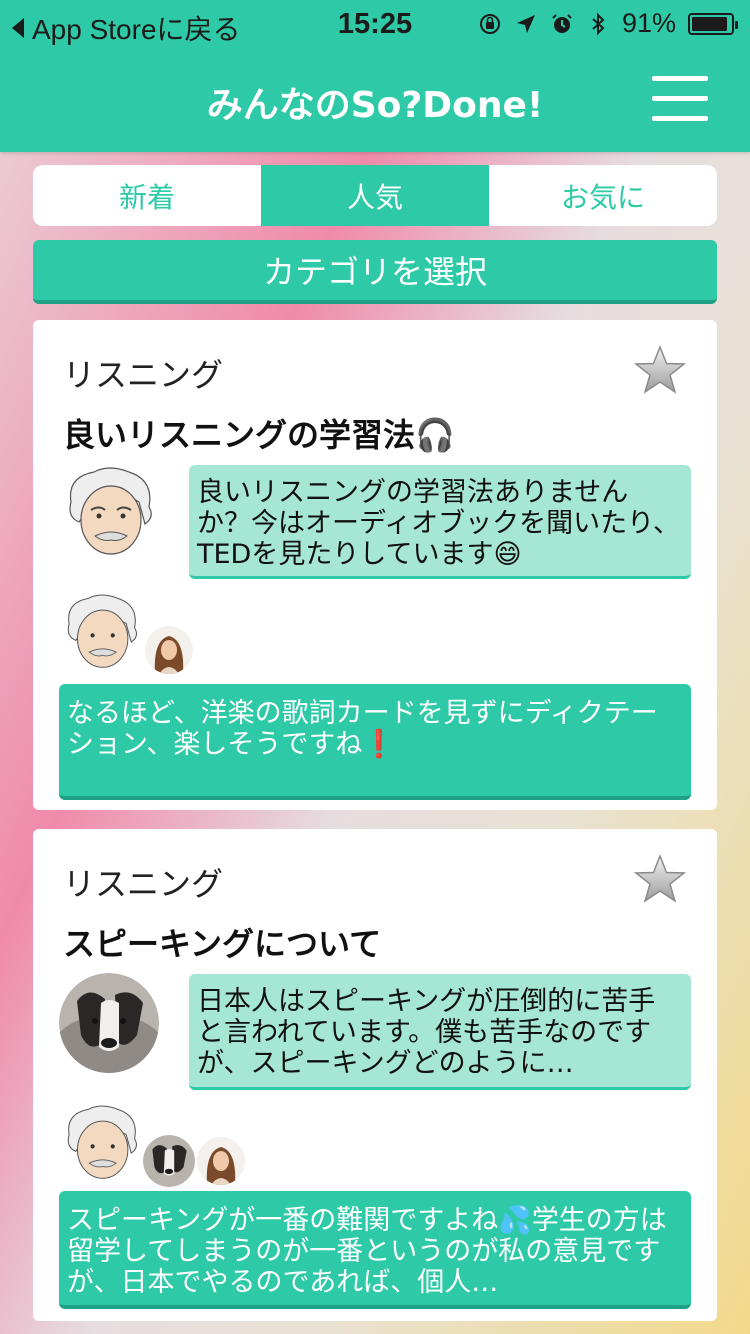 The height and width of the screenshot is (1334, 750). Describe the element at coordinates (147, 195) in the screenshot. I see `tab-new: 新着` at that location.